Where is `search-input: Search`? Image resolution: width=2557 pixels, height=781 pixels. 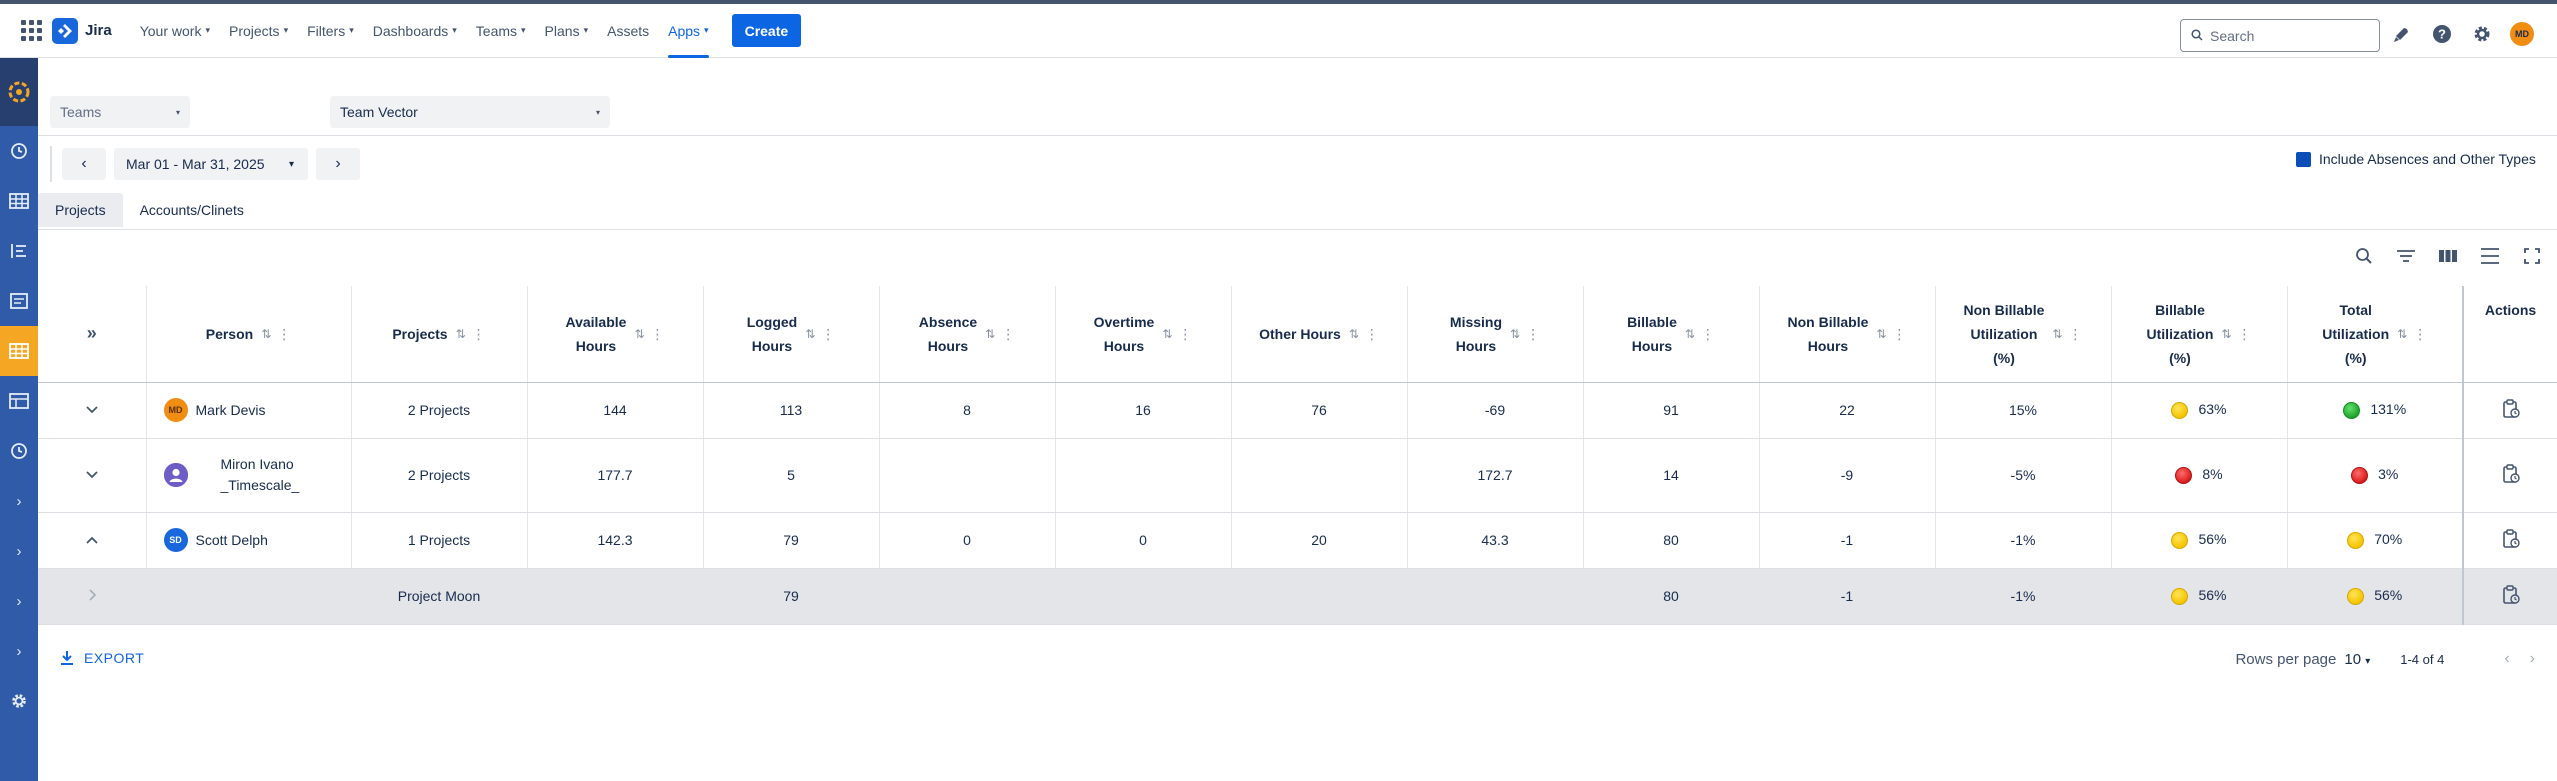 search-input: Search is located at coordinates (2280, 35).